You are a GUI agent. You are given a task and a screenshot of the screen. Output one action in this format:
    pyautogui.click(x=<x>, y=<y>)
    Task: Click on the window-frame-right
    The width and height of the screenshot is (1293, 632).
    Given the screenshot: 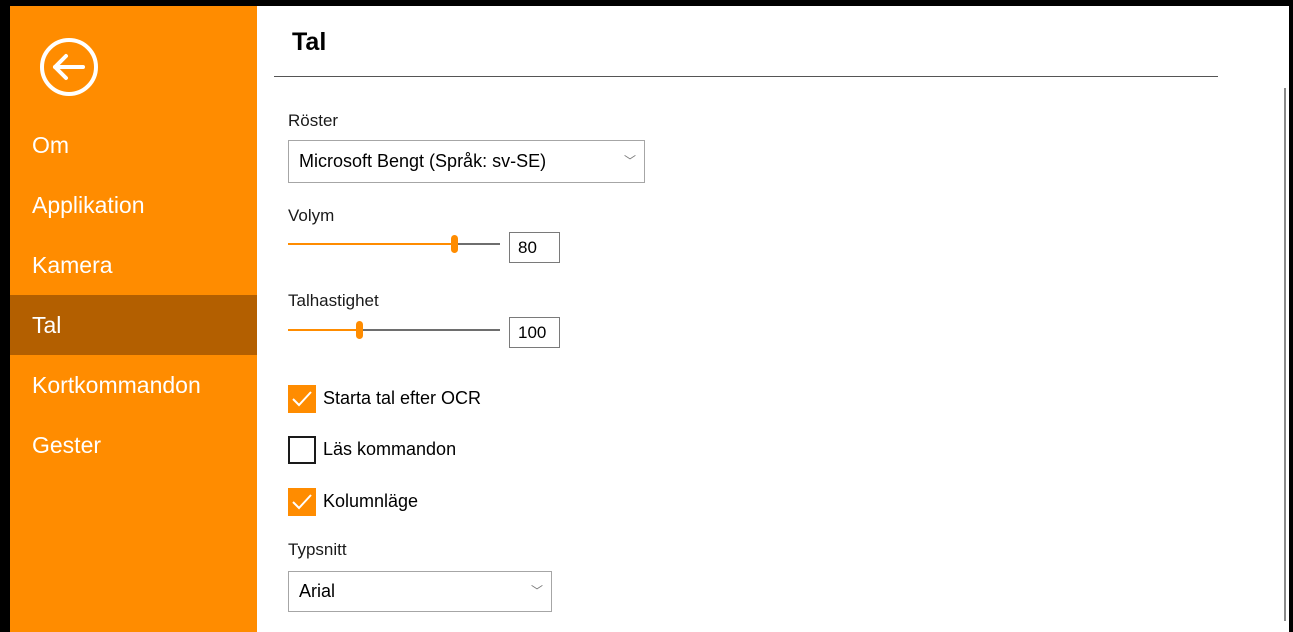 What is the action you would take?
    pyautogui.click(x=1291, y=316)
    